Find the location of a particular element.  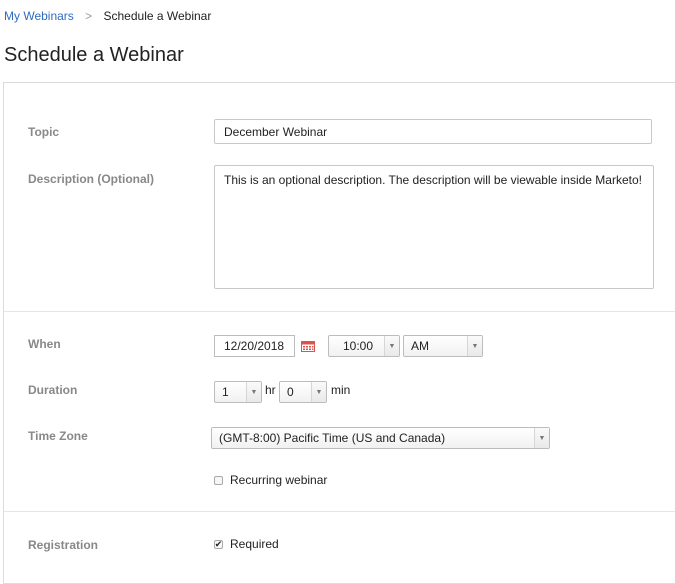

topic-input: December Webinar is located at coordinates (433, 131).